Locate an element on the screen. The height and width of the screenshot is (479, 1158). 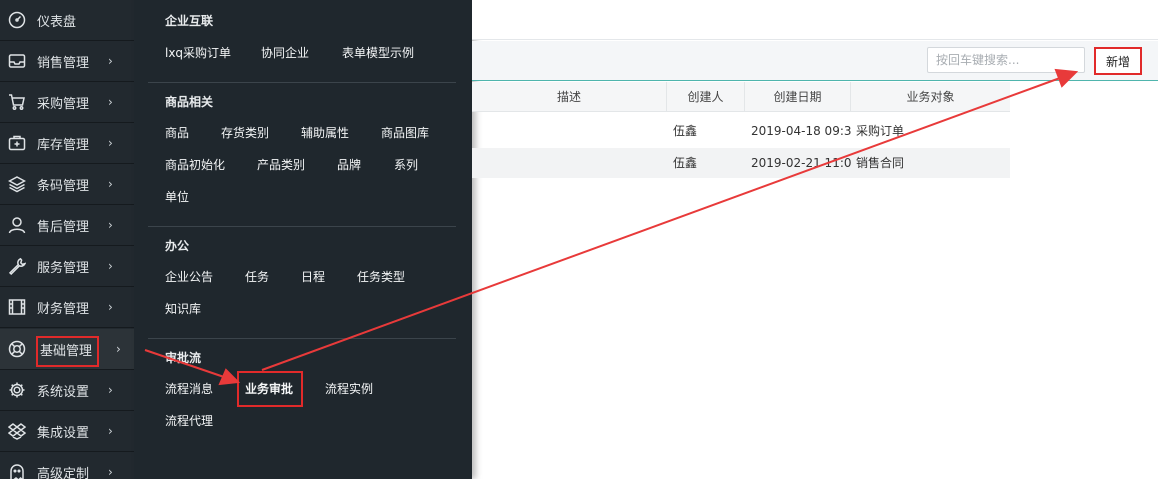
menu-link-flow-instance: 流程实例 is located at coordinates (349, 388).